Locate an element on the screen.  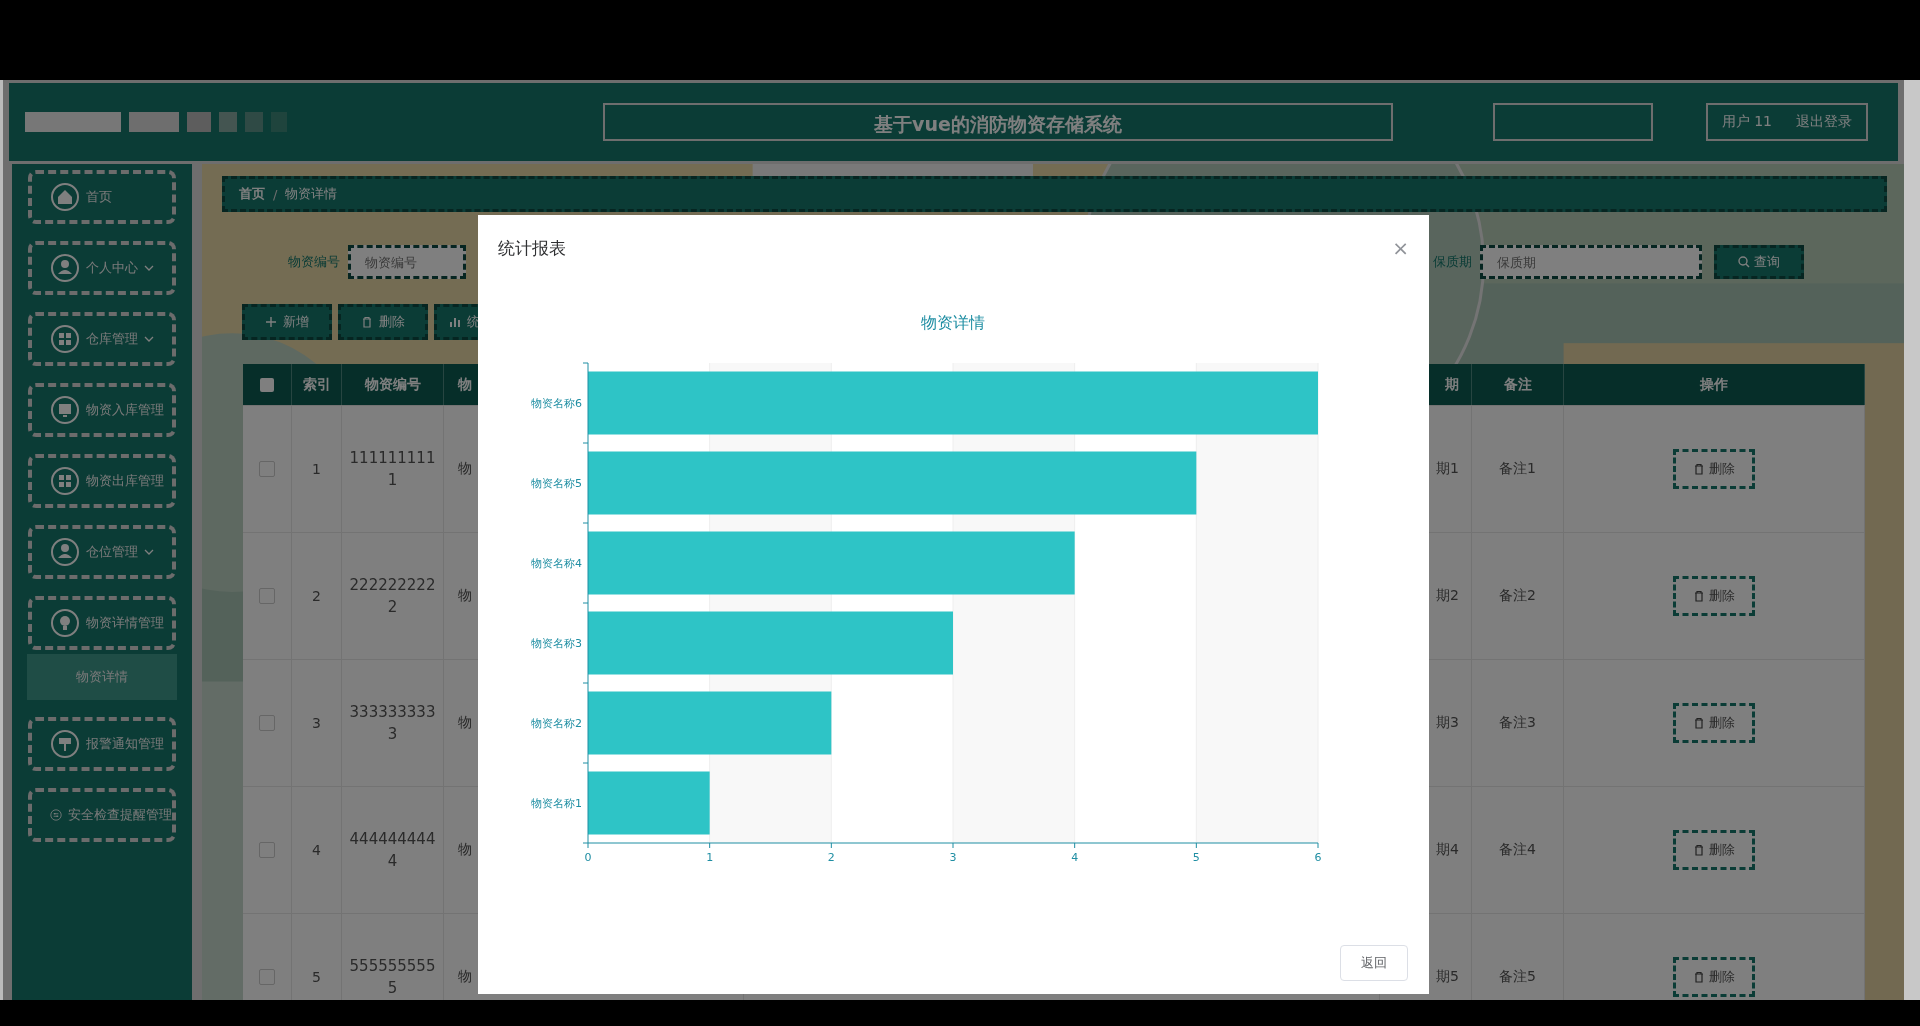
tick-label: 1 is located at coordinates (710, 857).